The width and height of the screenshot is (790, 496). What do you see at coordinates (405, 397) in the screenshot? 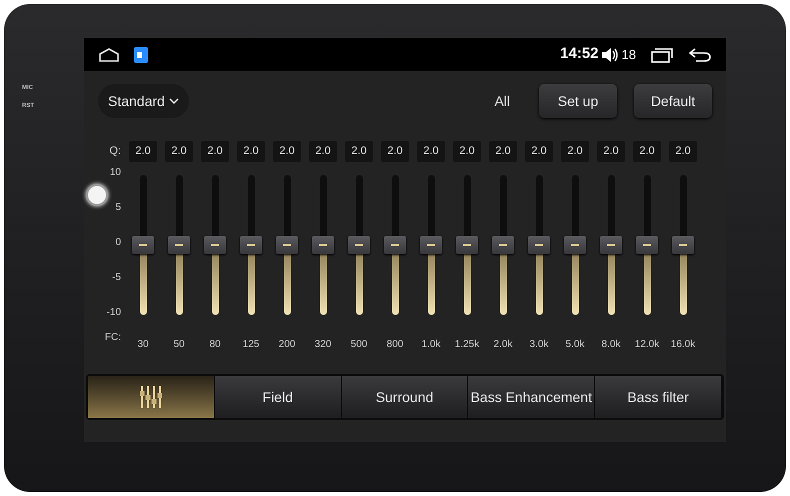
I see `tab: Surround` at bounding box center [405, 397].